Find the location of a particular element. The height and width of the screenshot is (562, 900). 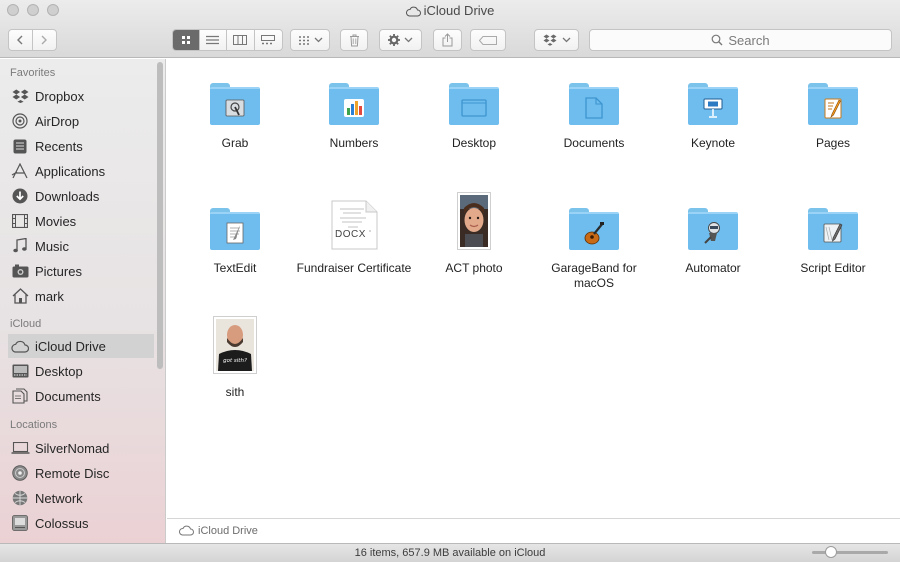

list-view-button is located at coordinates (214, 40).